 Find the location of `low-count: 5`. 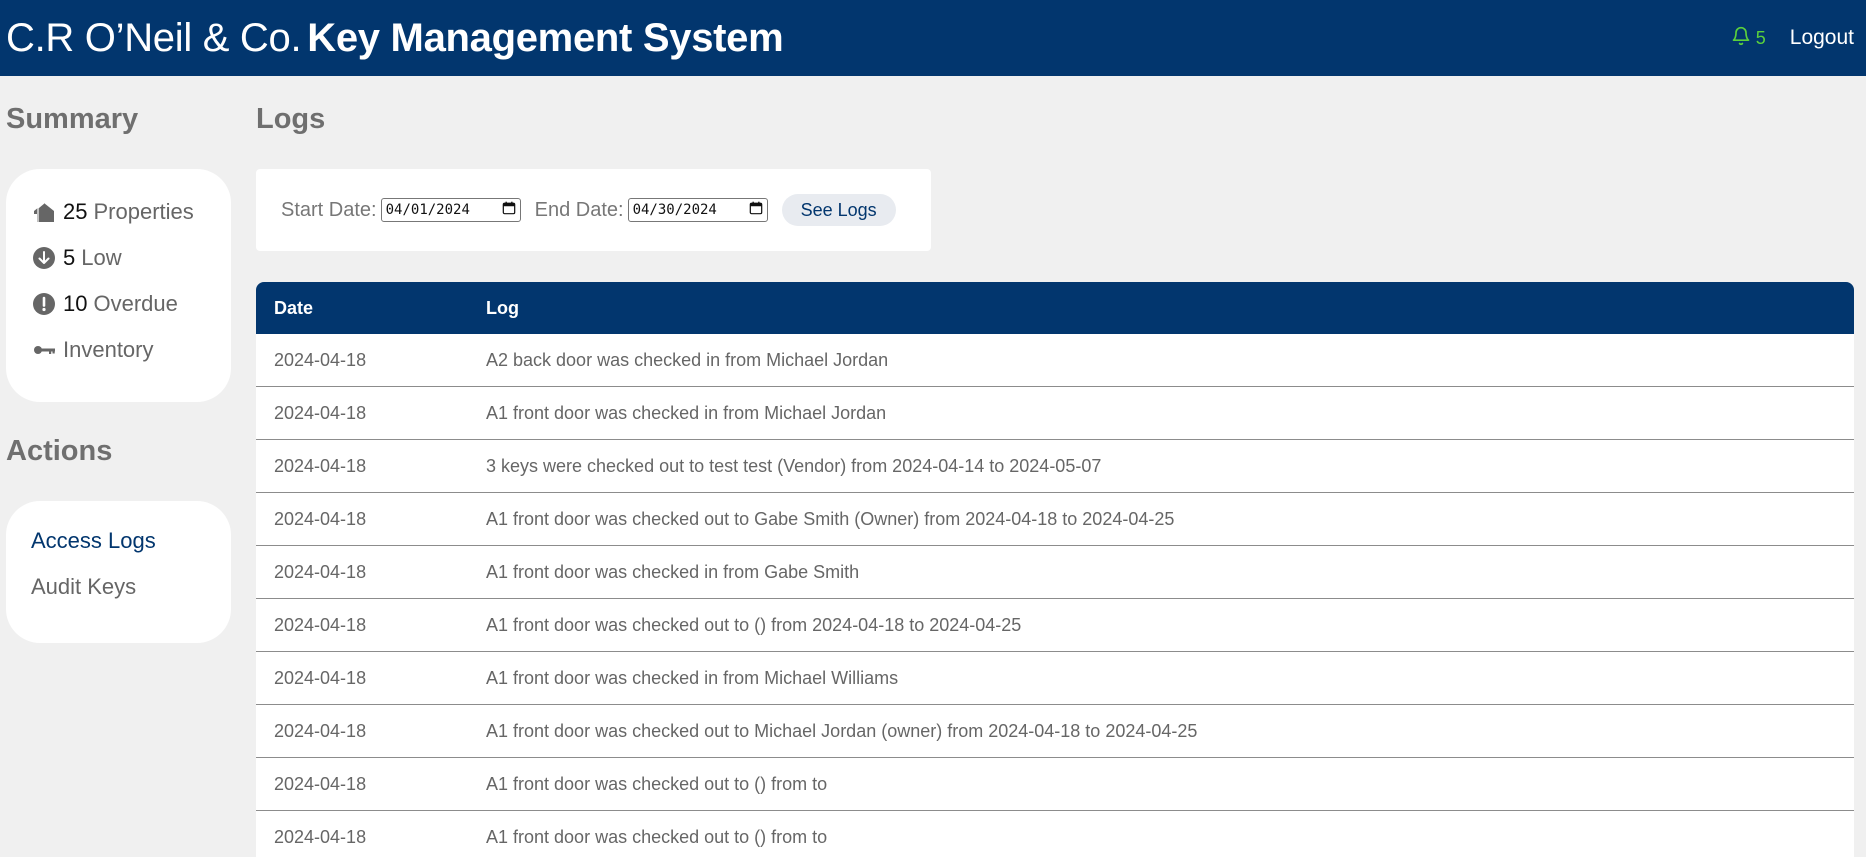

low-count: 5 is located at coordinates (69, 257).